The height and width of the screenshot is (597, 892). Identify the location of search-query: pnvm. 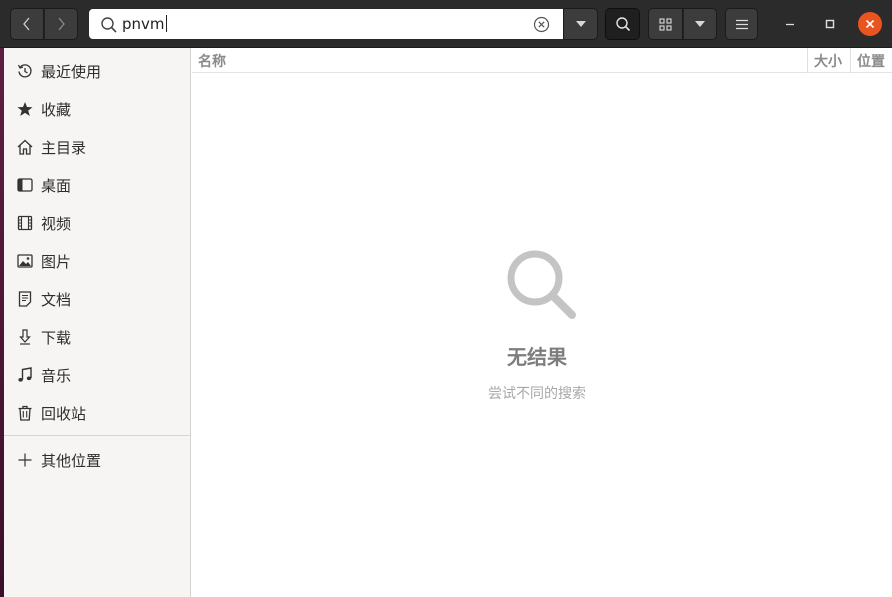
(144, 24).